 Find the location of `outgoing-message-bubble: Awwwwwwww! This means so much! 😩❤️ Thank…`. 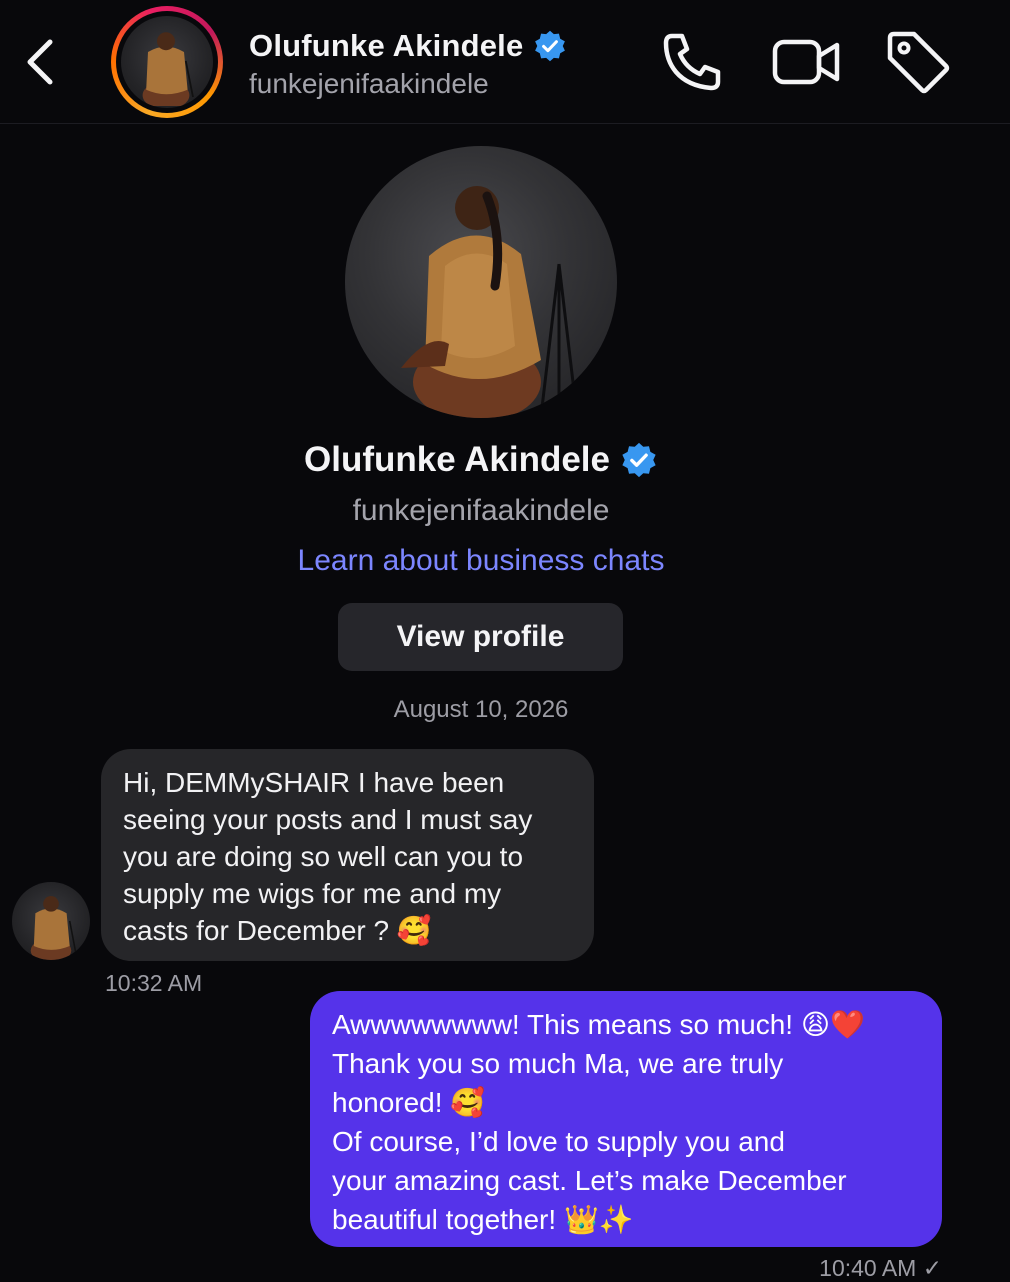

outgoing-message-bubble: Awwwwwwww! This means so much! 😩❤️ Thank… is located at coordinates (626, 1119).